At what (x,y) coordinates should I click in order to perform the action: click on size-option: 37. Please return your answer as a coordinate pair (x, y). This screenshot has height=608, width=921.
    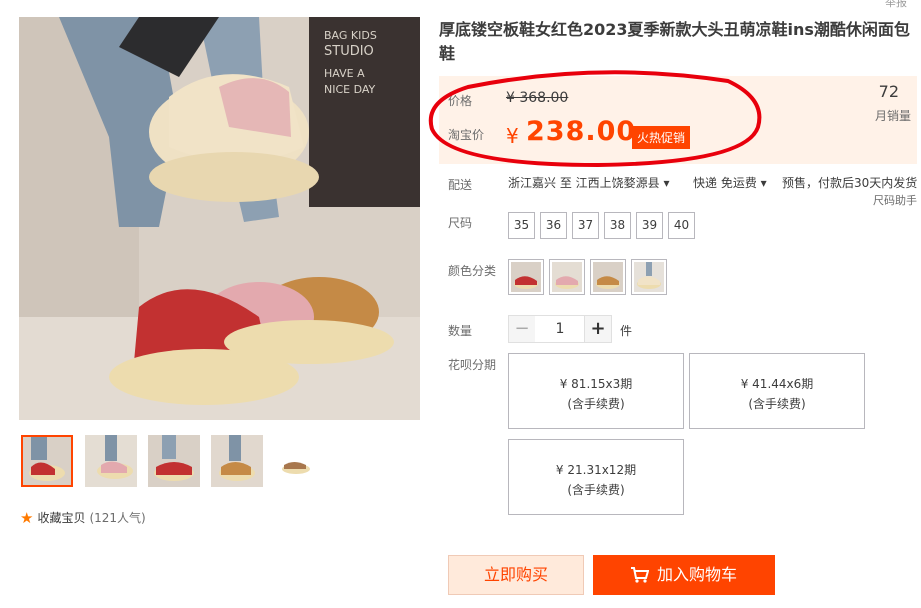
    Looking at the image, I should click on (585, 225).